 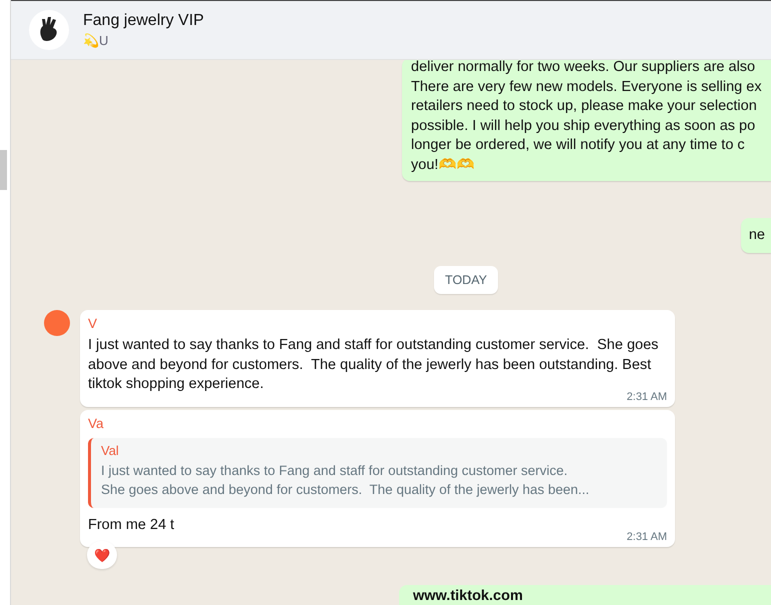 I want to click on message-text: There are very few new models. Everyone is selling ex, so click(x=587, y=87).